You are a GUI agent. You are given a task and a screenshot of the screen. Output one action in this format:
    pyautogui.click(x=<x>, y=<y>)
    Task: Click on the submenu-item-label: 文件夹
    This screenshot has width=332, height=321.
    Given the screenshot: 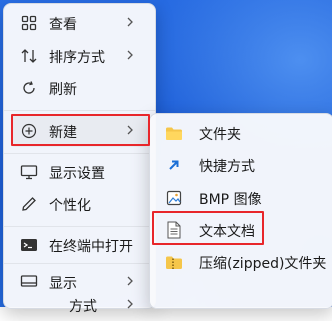 What is the action you would take?
    pyautogui.click(x=220, y=135)
    